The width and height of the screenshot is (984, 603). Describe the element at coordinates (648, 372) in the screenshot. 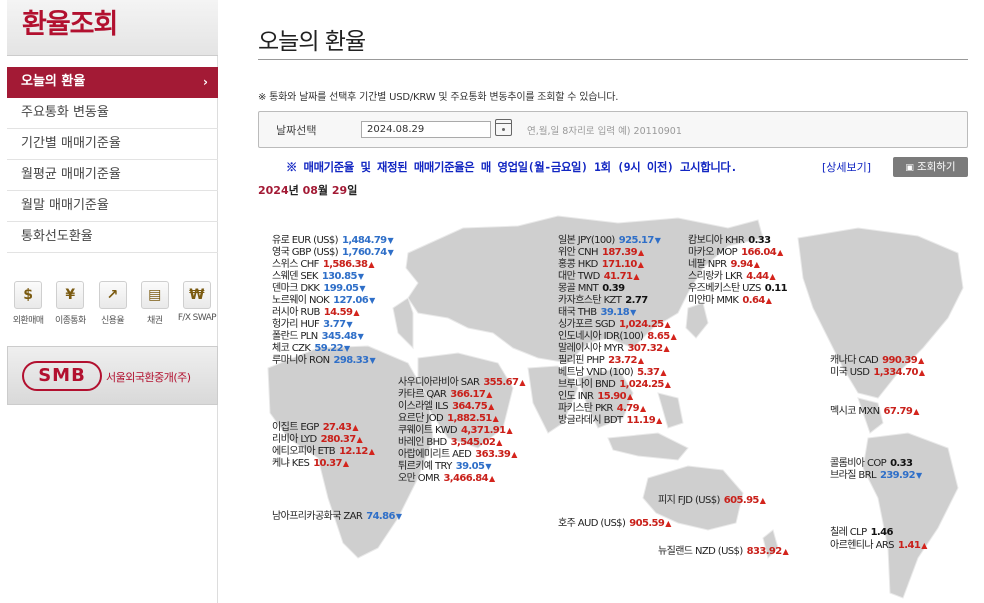

I see `rate-value: 5.37` at that location.